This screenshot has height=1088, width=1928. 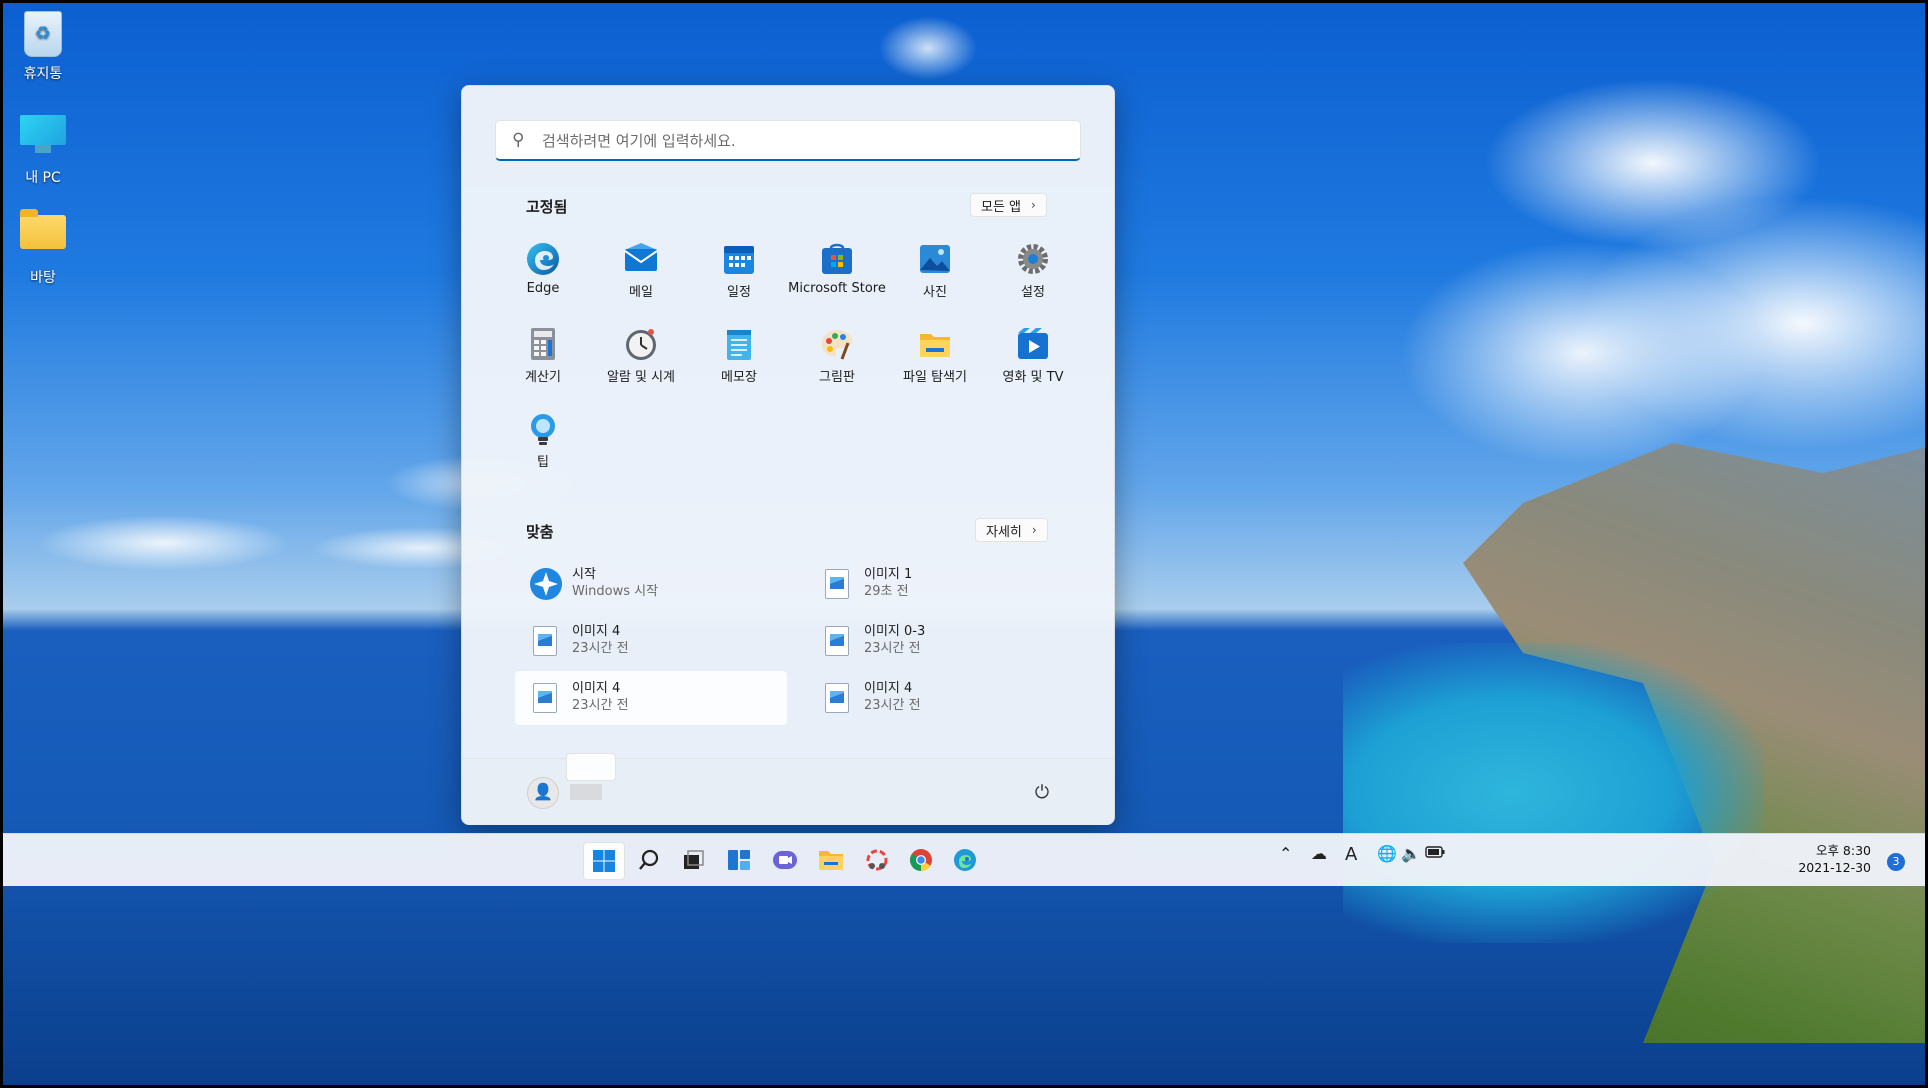 I want to click on desktop-icon-this-pc: 내 PC, so click(x=43, y=148).